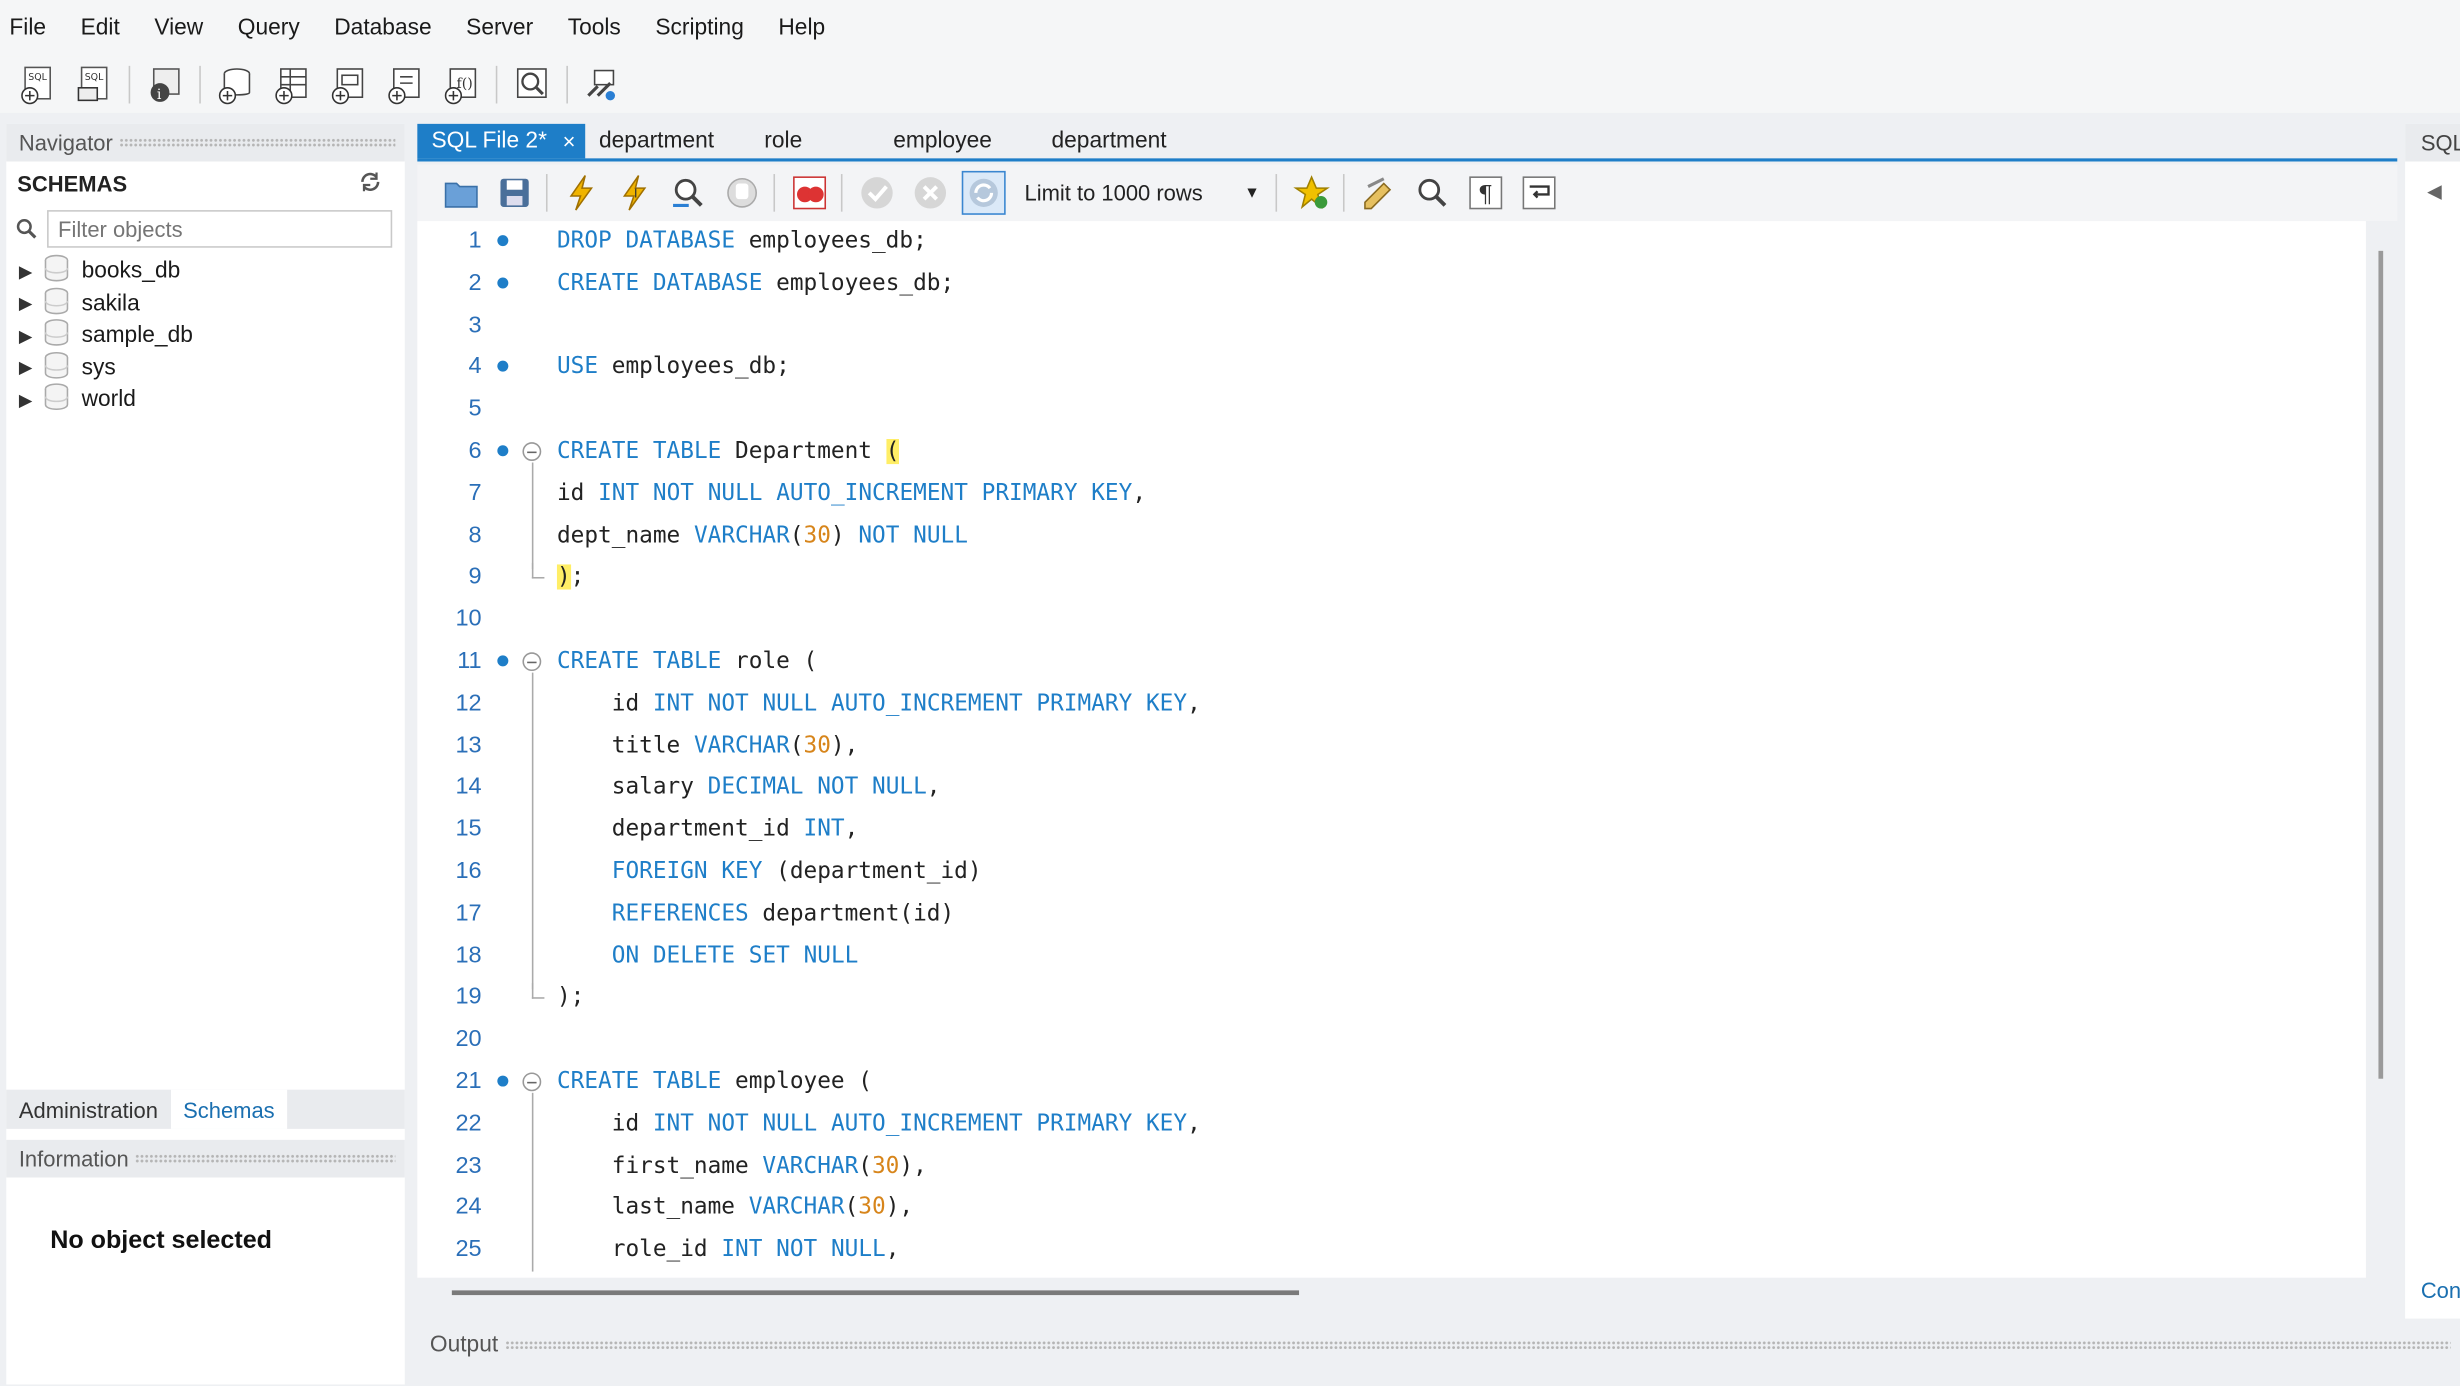  Describe the element at coordinates (205, 399) in the screenshot. I see `schema-item: ▶ world` at that location.